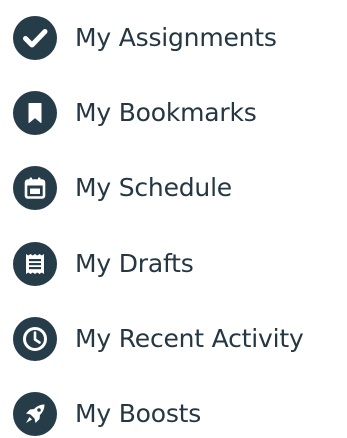 This screenshot has width=347, height=438. Describe the element at coordinates (35, 339) in the screenshot. I see `clock-icon` at that location.